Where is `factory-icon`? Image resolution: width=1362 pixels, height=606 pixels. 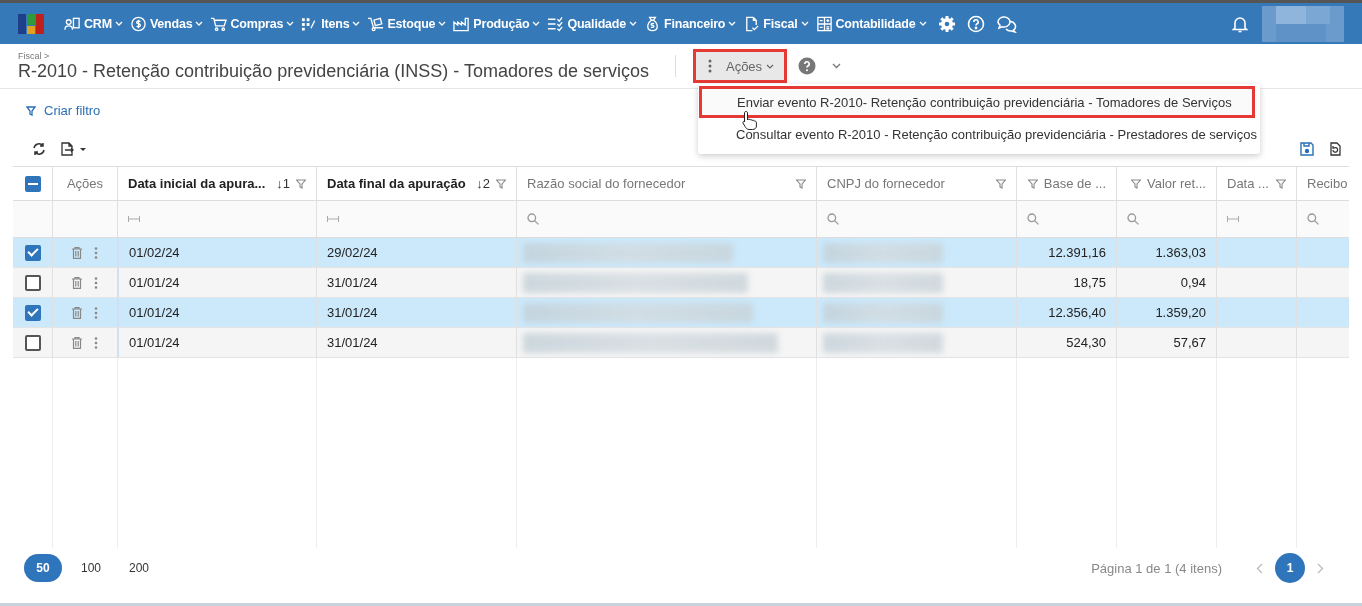 factory-icon is located at coordinates (462, 23).